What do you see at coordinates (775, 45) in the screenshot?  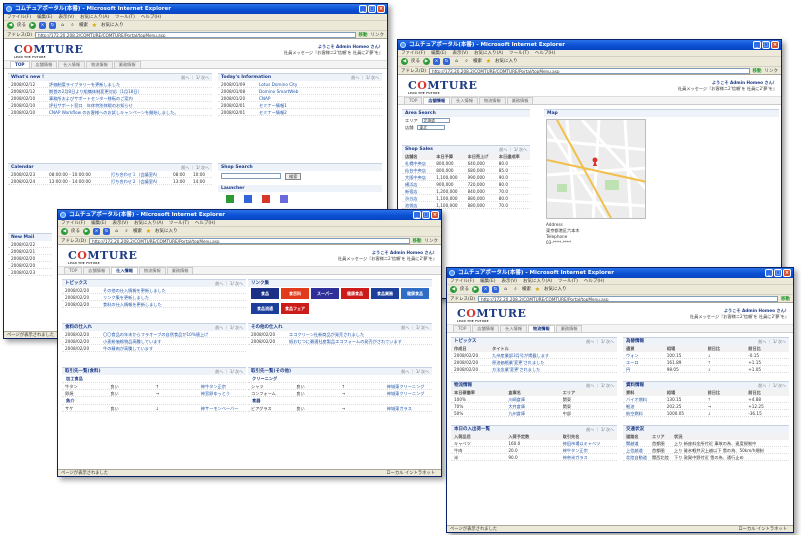 I see `close-button: ×` at bounding box center [775, 45].